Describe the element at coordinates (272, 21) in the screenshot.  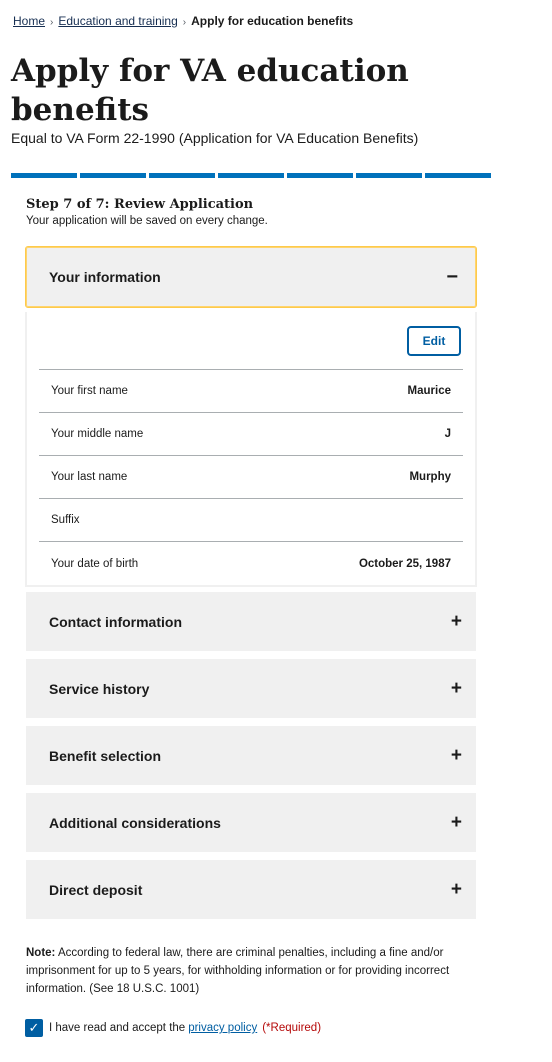
I see `breadcrumb-current: Apply for education benefits` at that location.